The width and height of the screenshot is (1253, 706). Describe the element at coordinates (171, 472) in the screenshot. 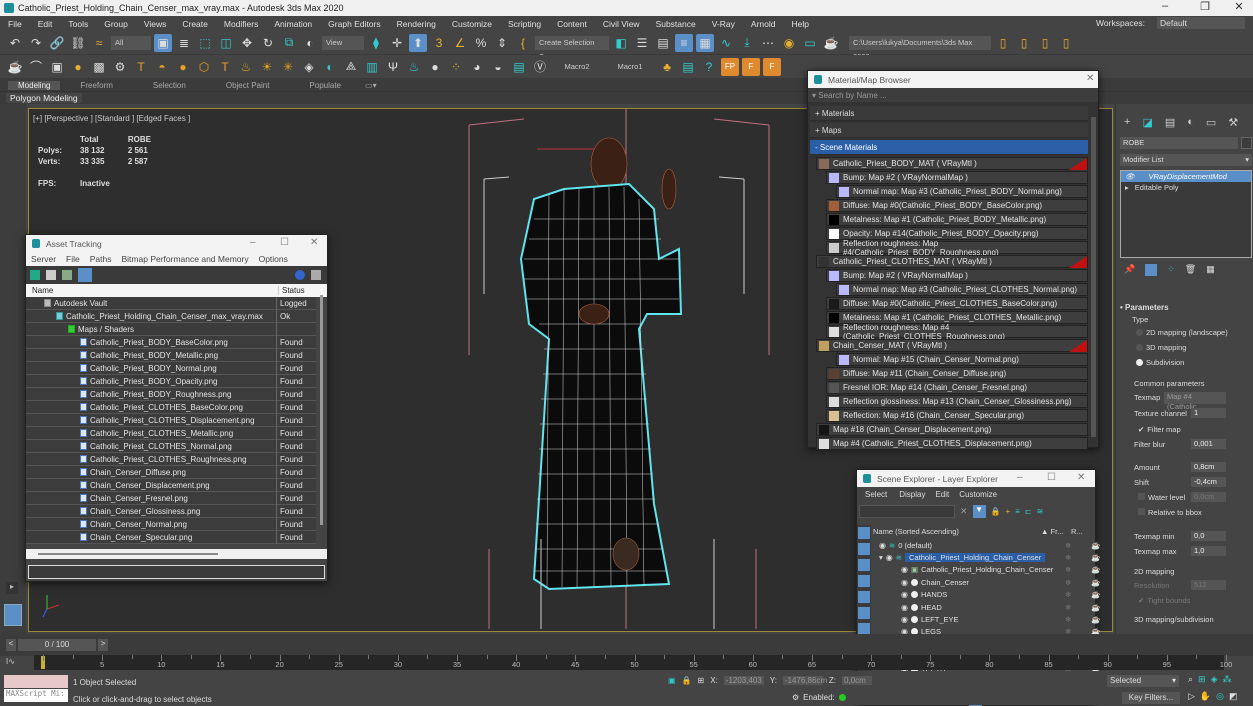

I see `asset-row: Chain_Censer_Diffuse.png Found` at that location.